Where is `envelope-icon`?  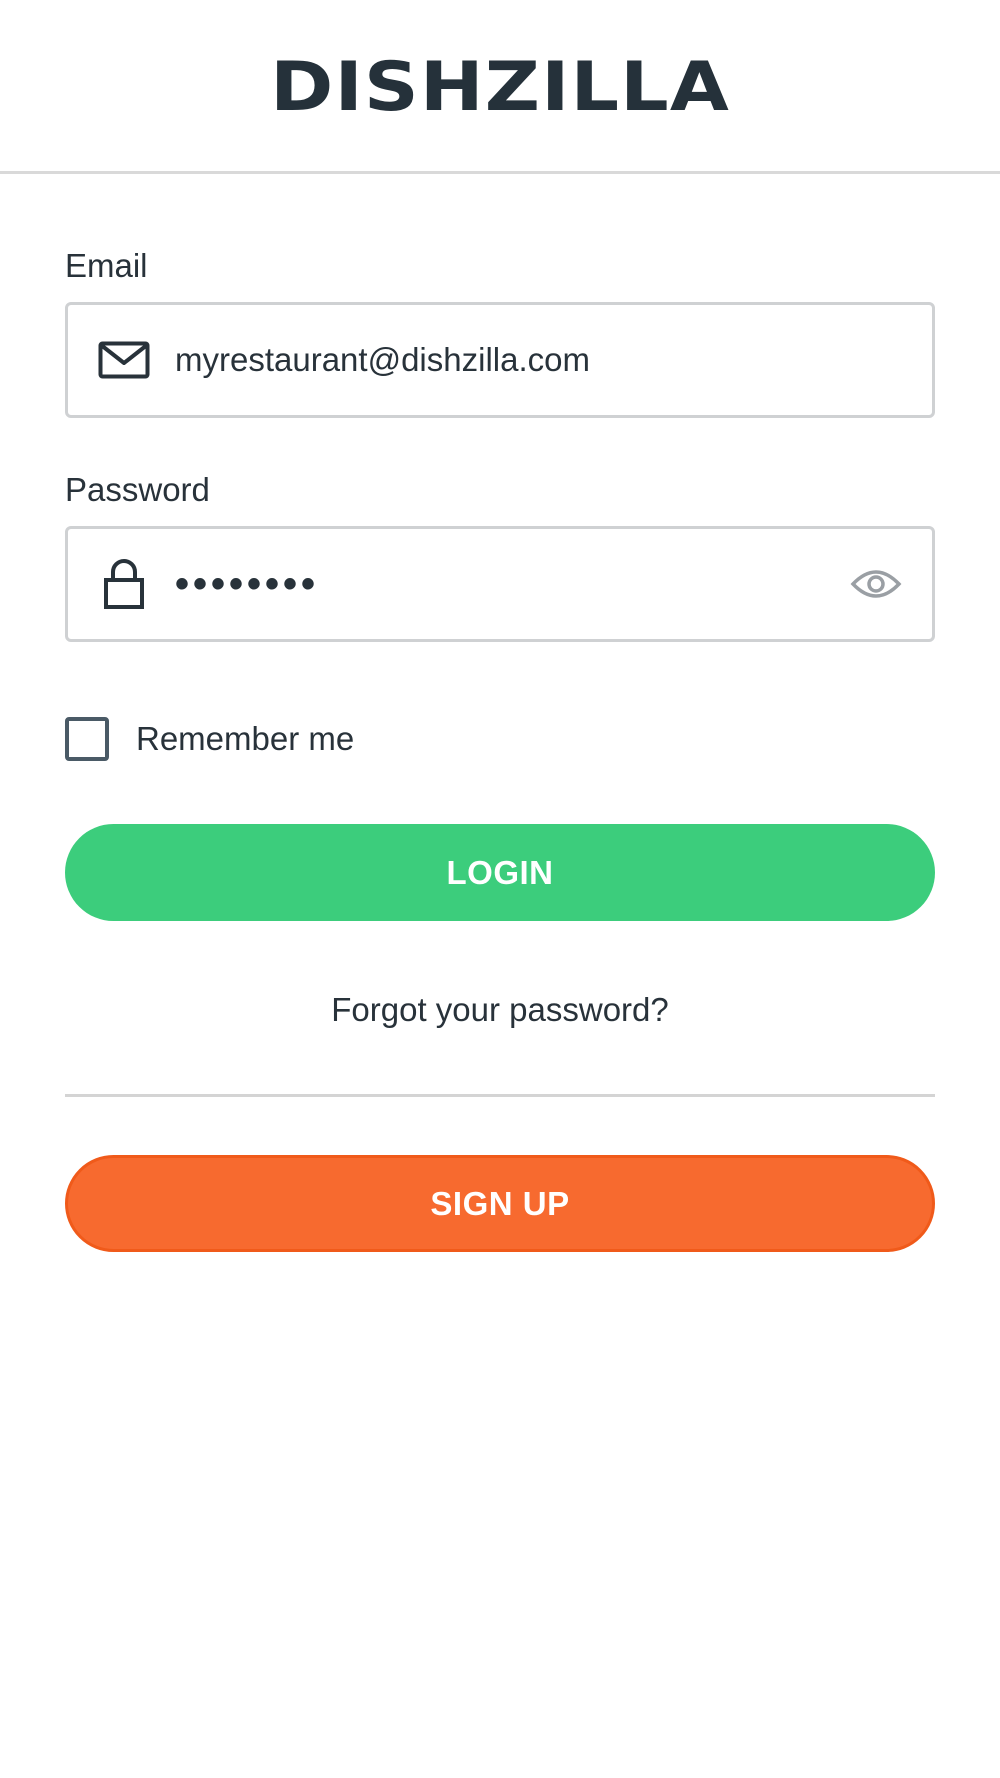
envelope-icon is located at coordinates (124, 360).